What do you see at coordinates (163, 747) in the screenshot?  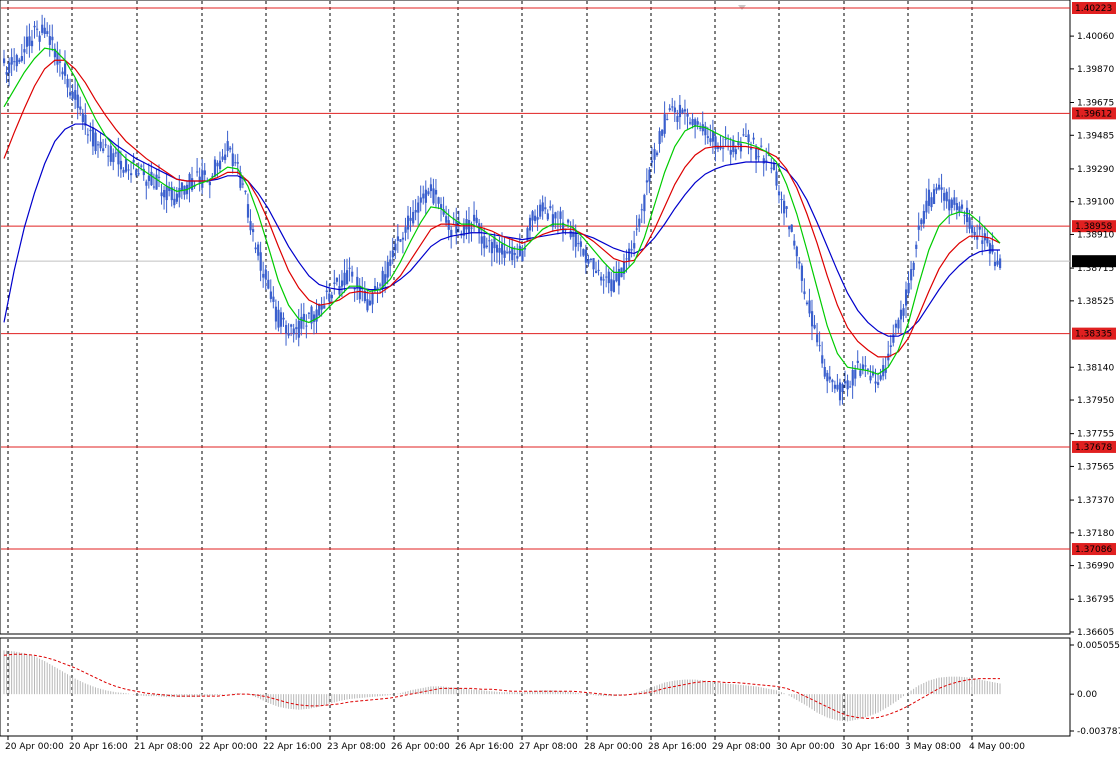 I see `time-tick-label: 21 Apr 08:00` at bounding box center [163, 747].